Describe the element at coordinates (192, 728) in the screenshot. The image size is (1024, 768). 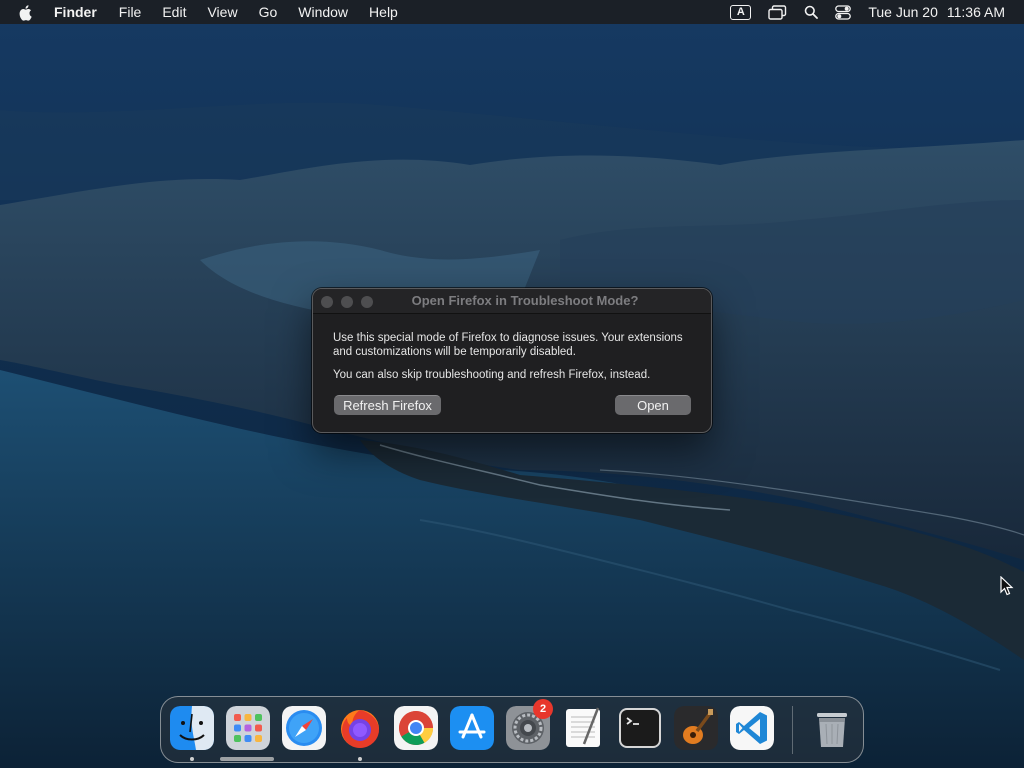
I see `finder-icon` at that location.